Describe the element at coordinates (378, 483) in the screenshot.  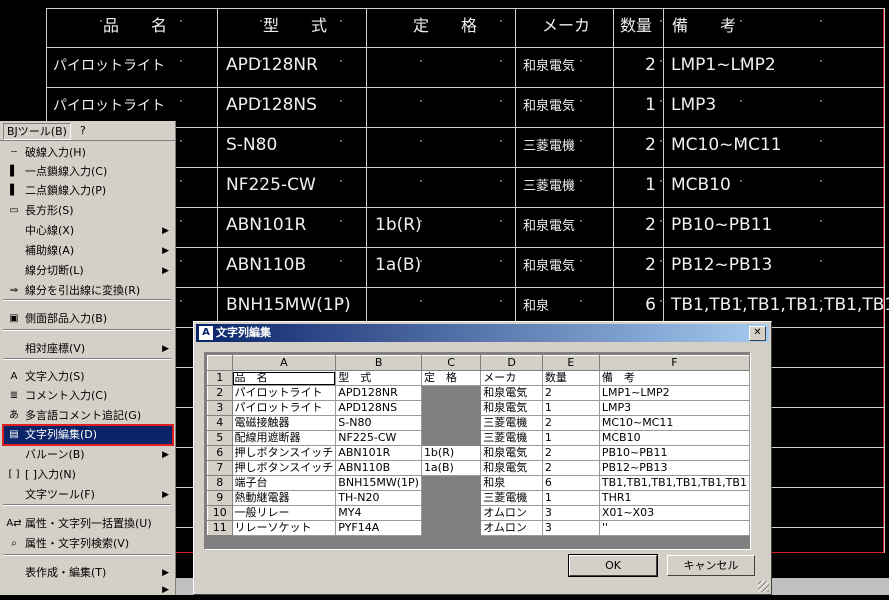
I see `cell: BNH15MW(1P)` at that location.